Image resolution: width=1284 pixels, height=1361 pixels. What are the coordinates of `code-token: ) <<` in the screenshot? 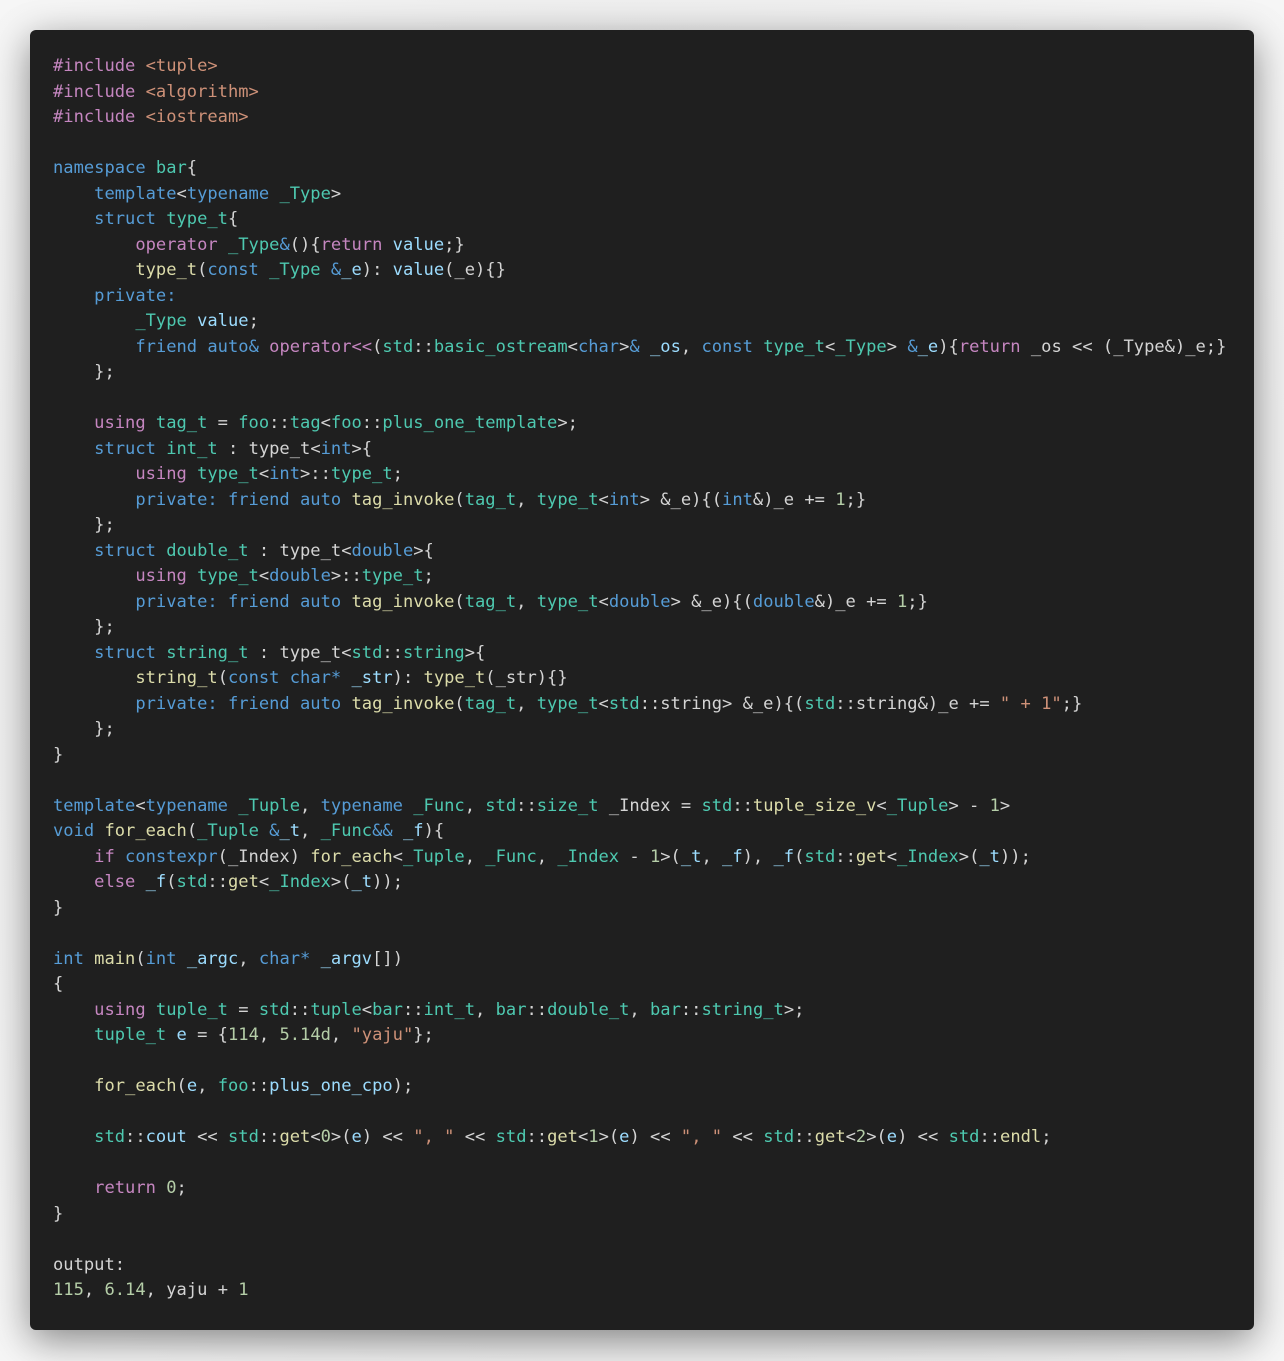 It's located at (387, 1137).